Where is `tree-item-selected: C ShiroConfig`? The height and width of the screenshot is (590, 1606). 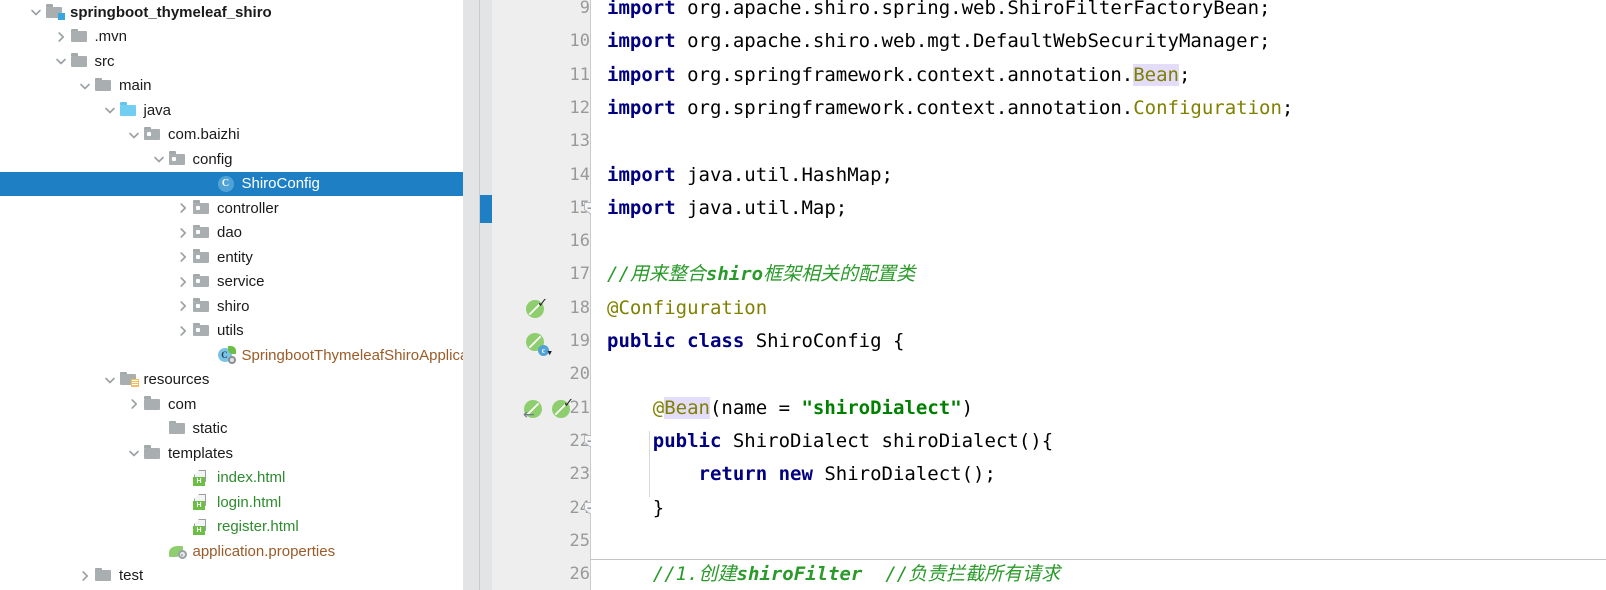
tree-item-selected: C ShiroConfig is located at coordinates (240, 183).